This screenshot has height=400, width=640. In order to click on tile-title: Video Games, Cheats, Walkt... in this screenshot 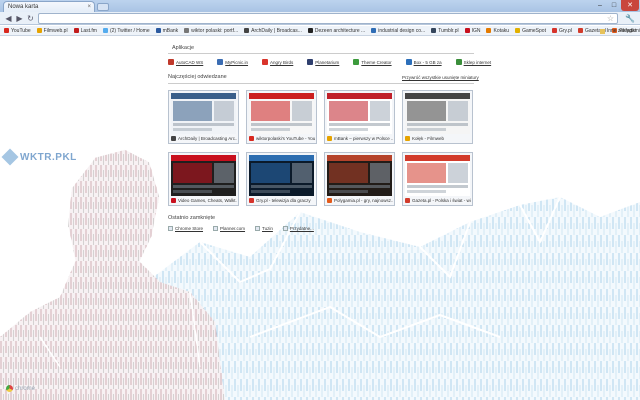, I will do `click(207, 200)`.